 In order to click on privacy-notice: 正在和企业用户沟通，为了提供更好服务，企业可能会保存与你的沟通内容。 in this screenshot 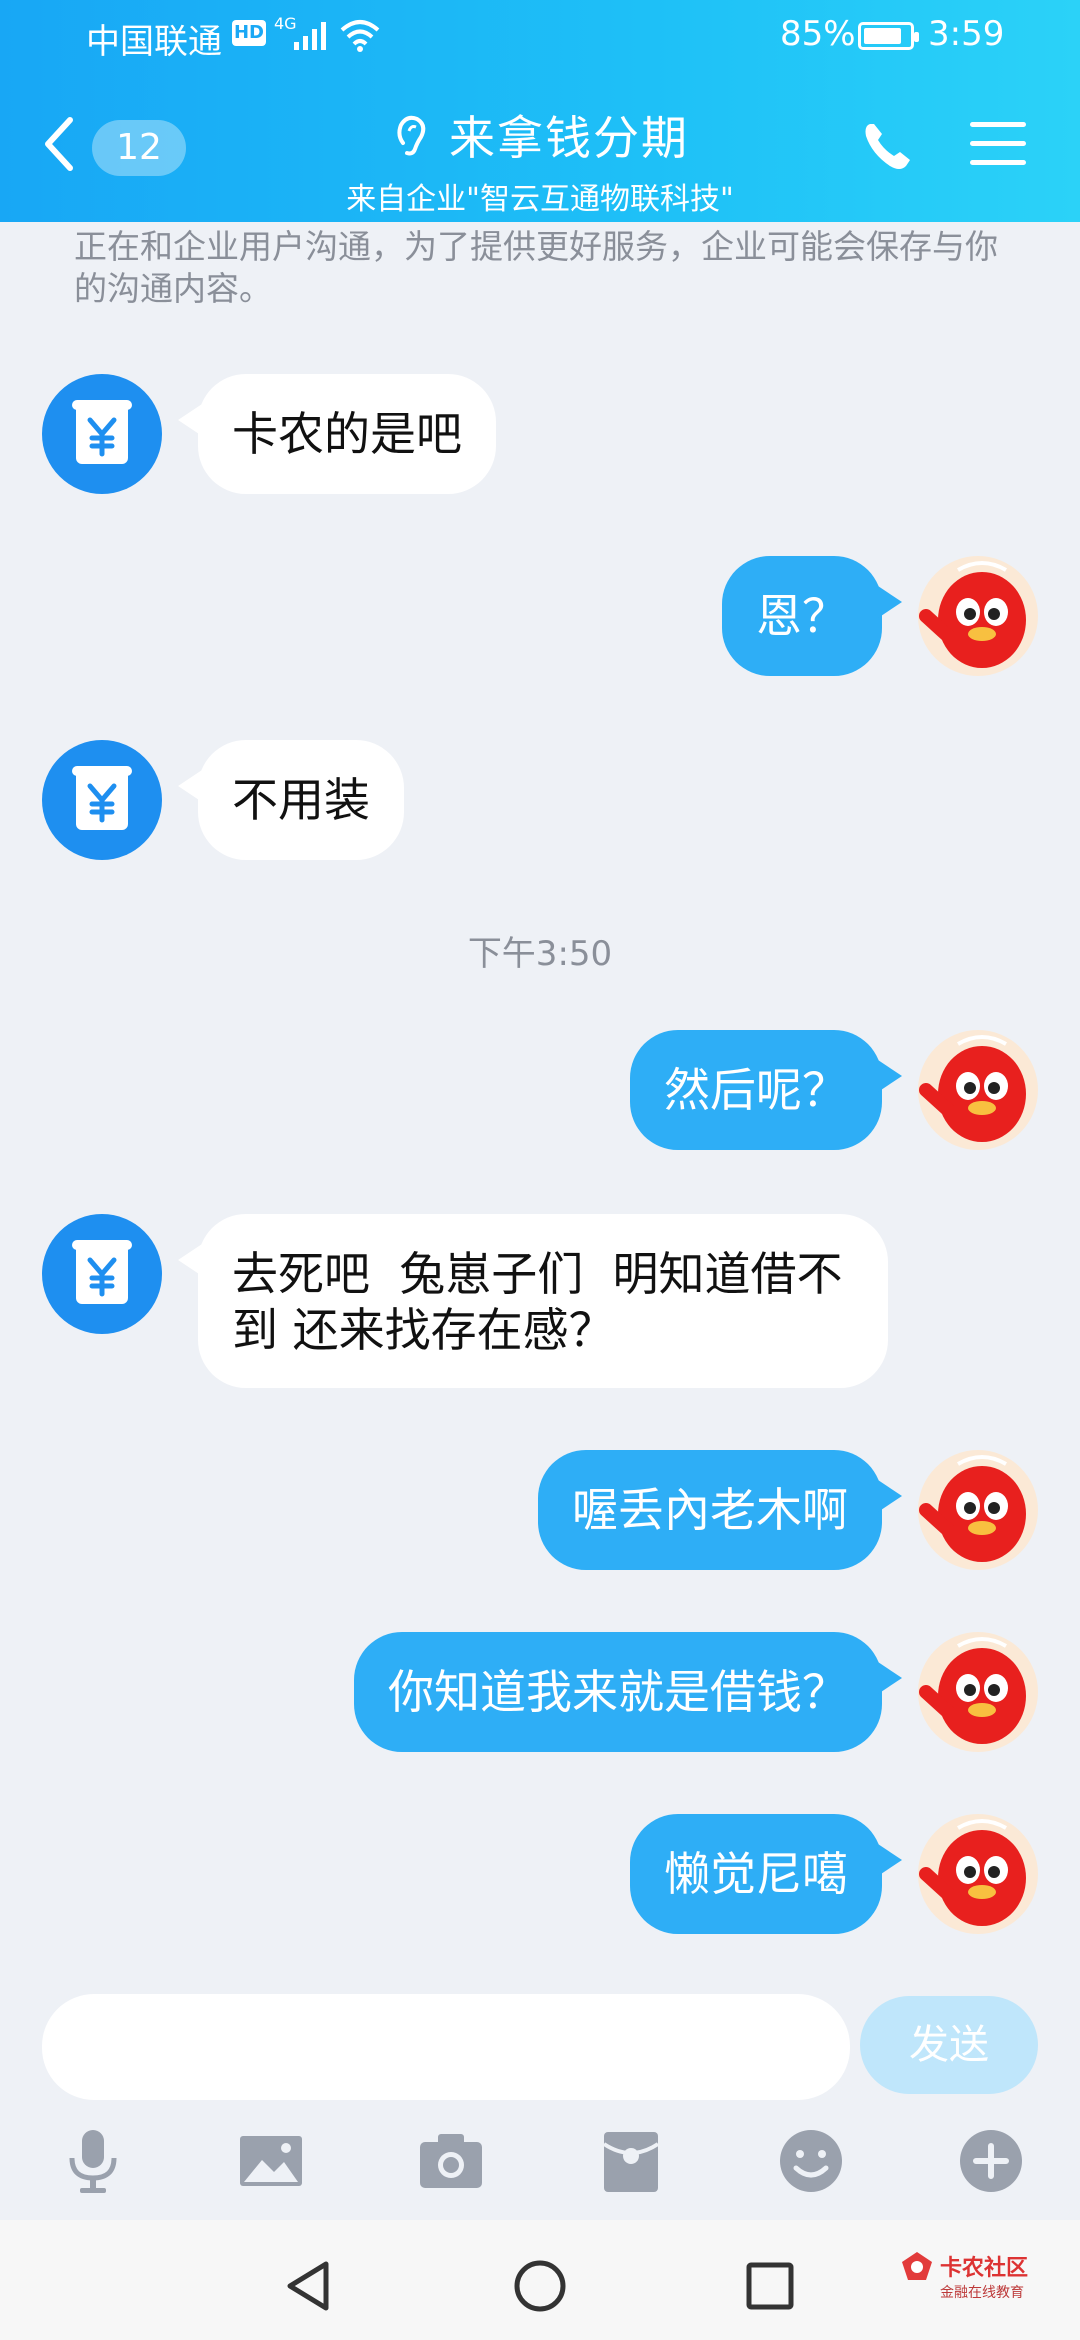, I will do `click(536, 267)`.